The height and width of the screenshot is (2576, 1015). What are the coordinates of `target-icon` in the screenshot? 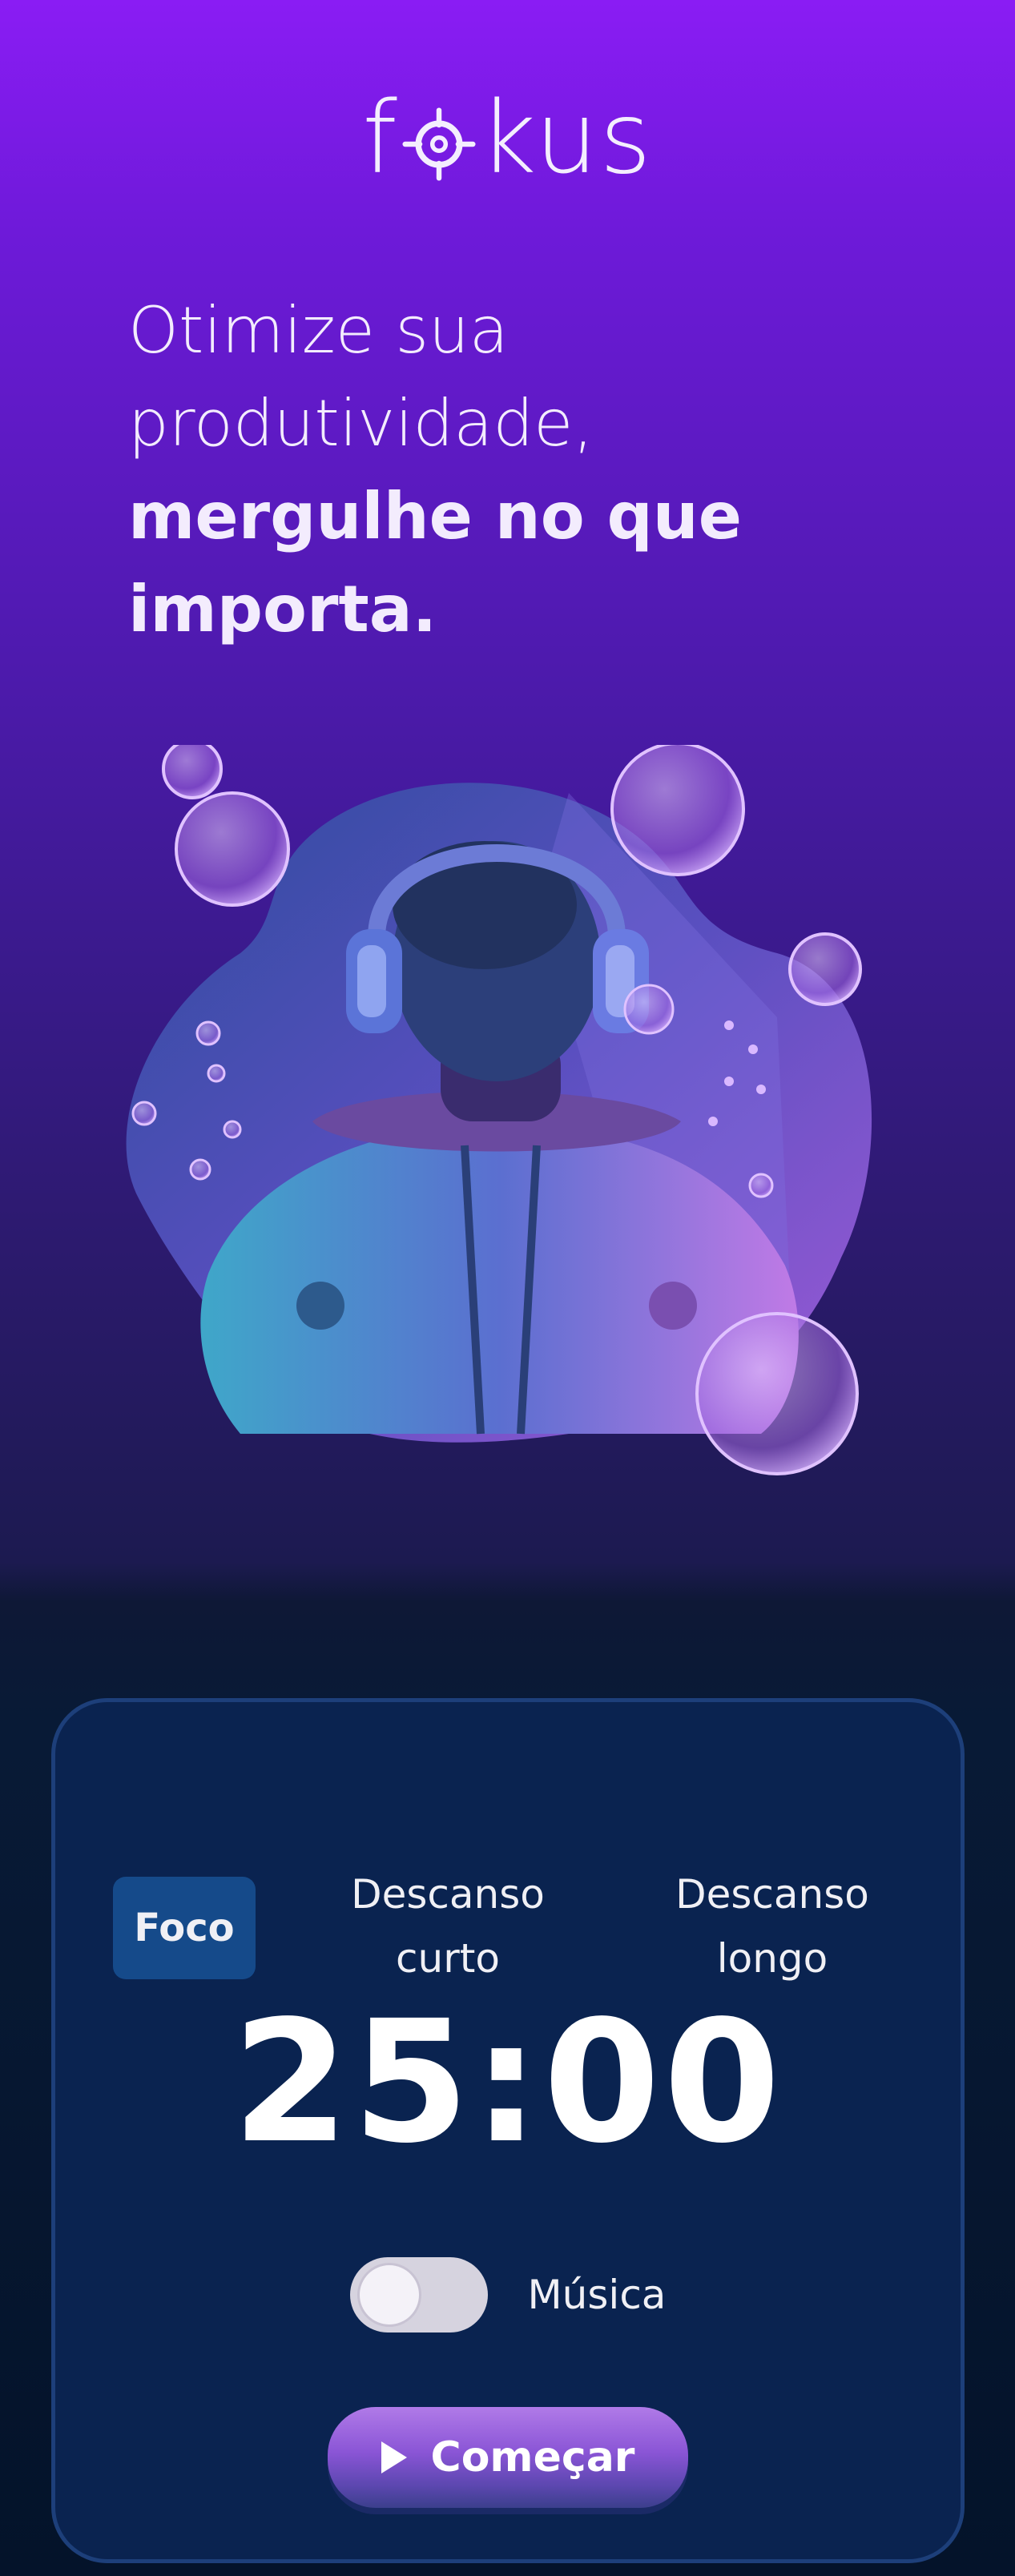 It's located at (439, 144).